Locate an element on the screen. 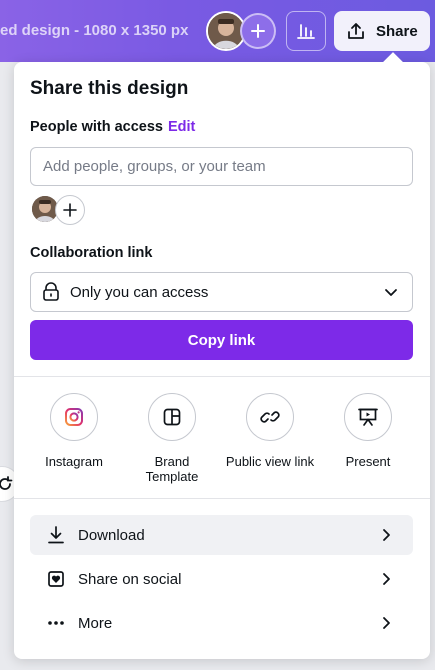 The height and width of the screenshot is (670, 435). people-with-access-label: People with access is located at coordinates (96, 127).